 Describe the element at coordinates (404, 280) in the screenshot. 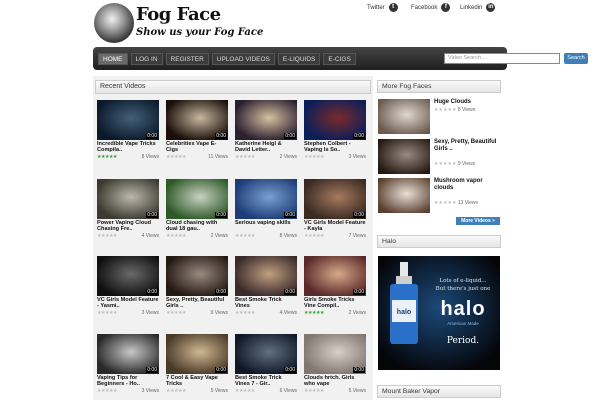

I see `bottle-neck` at that location.